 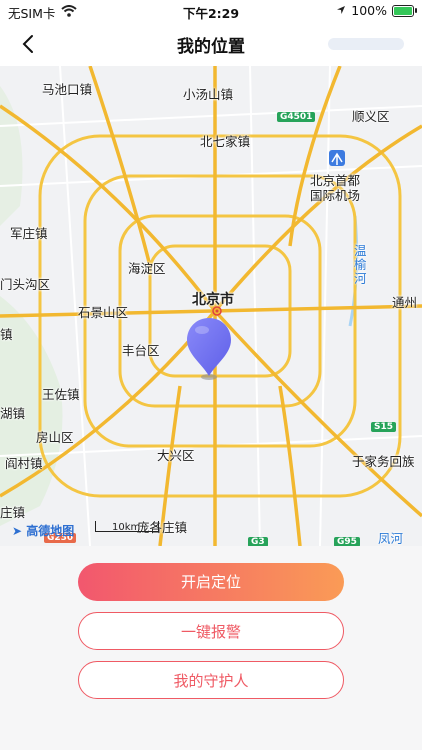 What do you see at coordinates (384, 427) in the screenshot?
I see `road-shield: S15` at bounding box center [384, 427].